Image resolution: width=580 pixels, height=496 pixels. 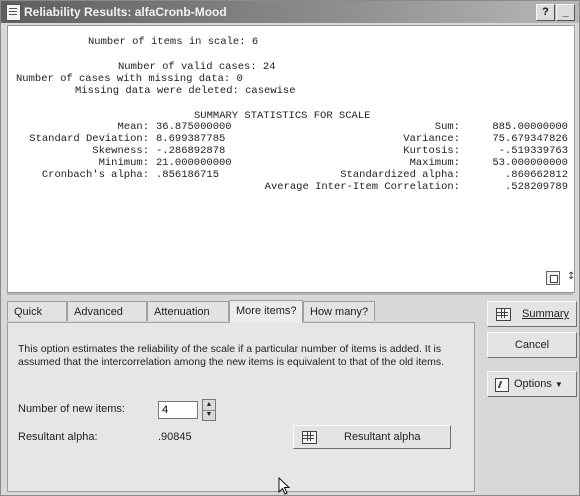 I want to click on resultant-alpha-button-label: Resultant alpha, so click(x=382, y=437).